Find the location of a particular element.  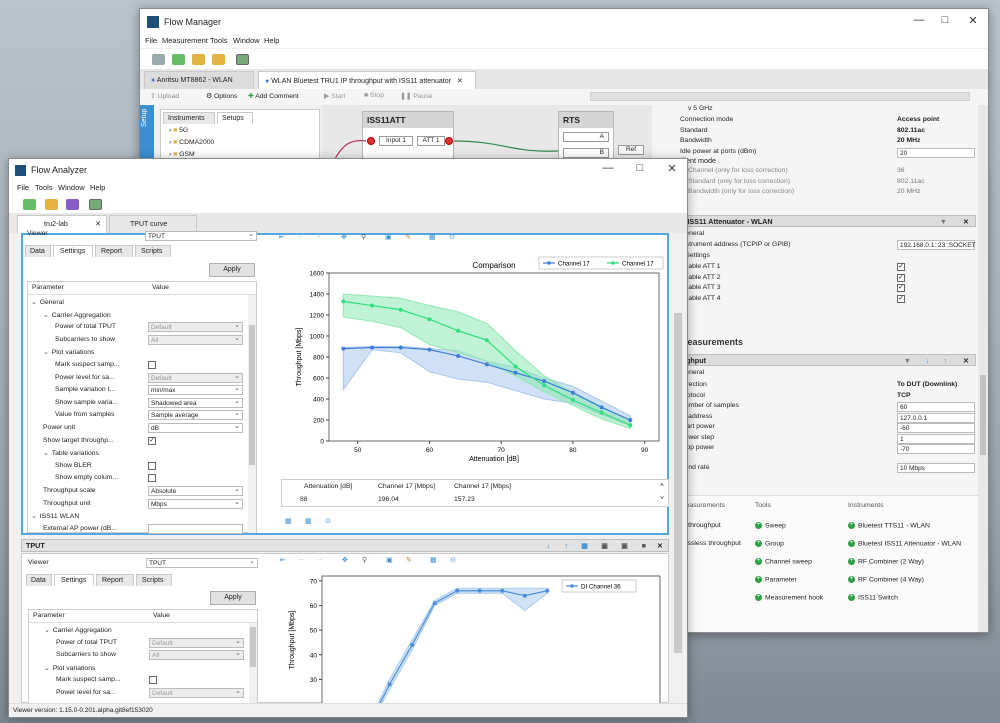

back-icon: ← is located at coordinates (300, 236).